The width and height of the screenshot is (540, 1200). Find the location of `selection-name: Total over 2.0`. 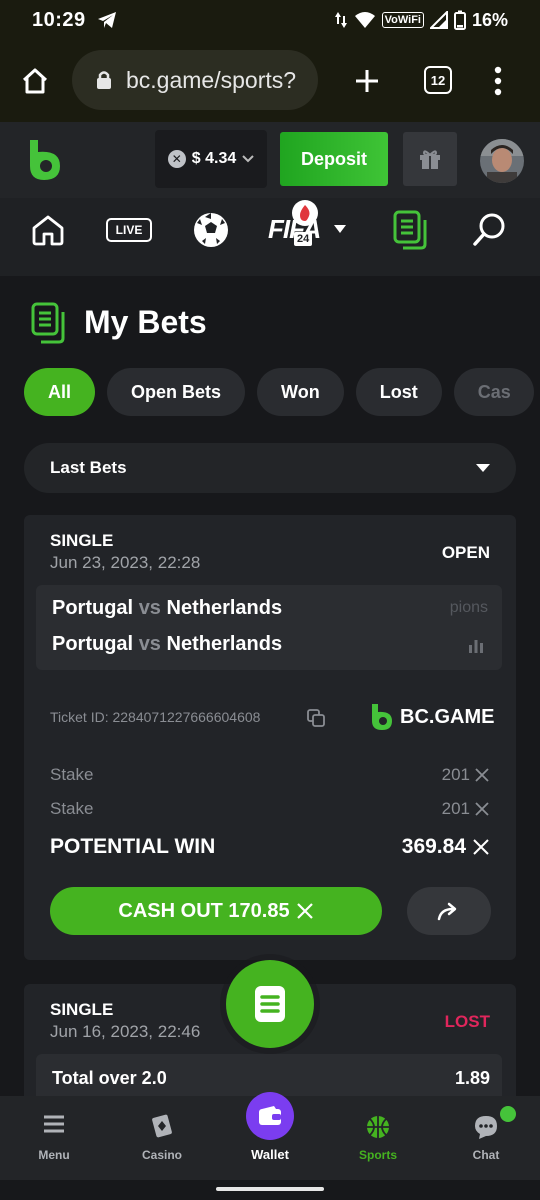

selection-name: Total over 2.0 is located at coordinates (109, 1078).